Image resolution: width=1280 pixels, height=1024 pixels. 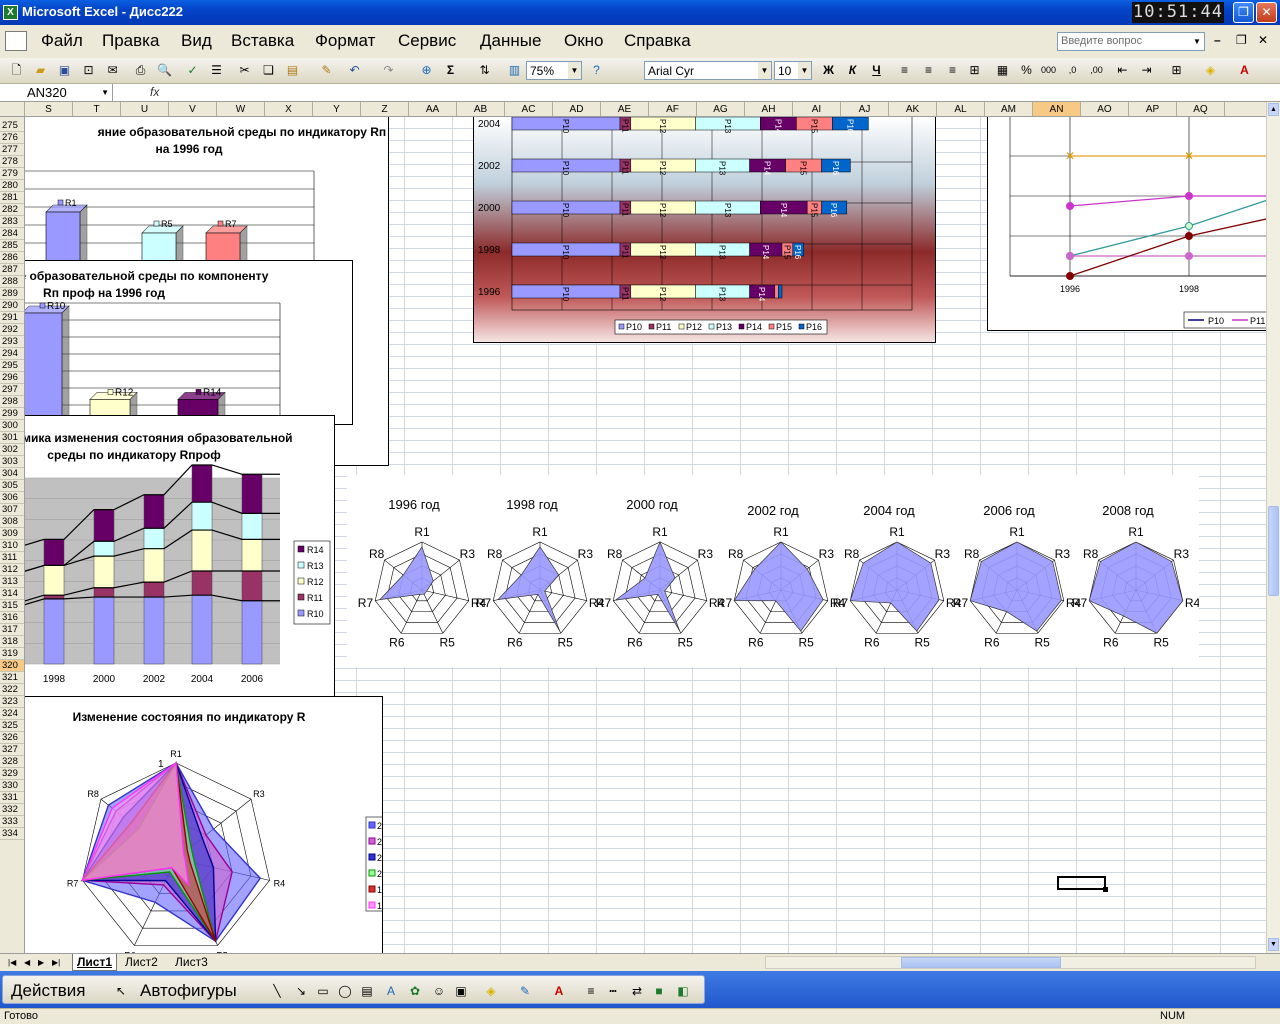 I want to click on row-header-288: 288, so click(x=12, y=282).